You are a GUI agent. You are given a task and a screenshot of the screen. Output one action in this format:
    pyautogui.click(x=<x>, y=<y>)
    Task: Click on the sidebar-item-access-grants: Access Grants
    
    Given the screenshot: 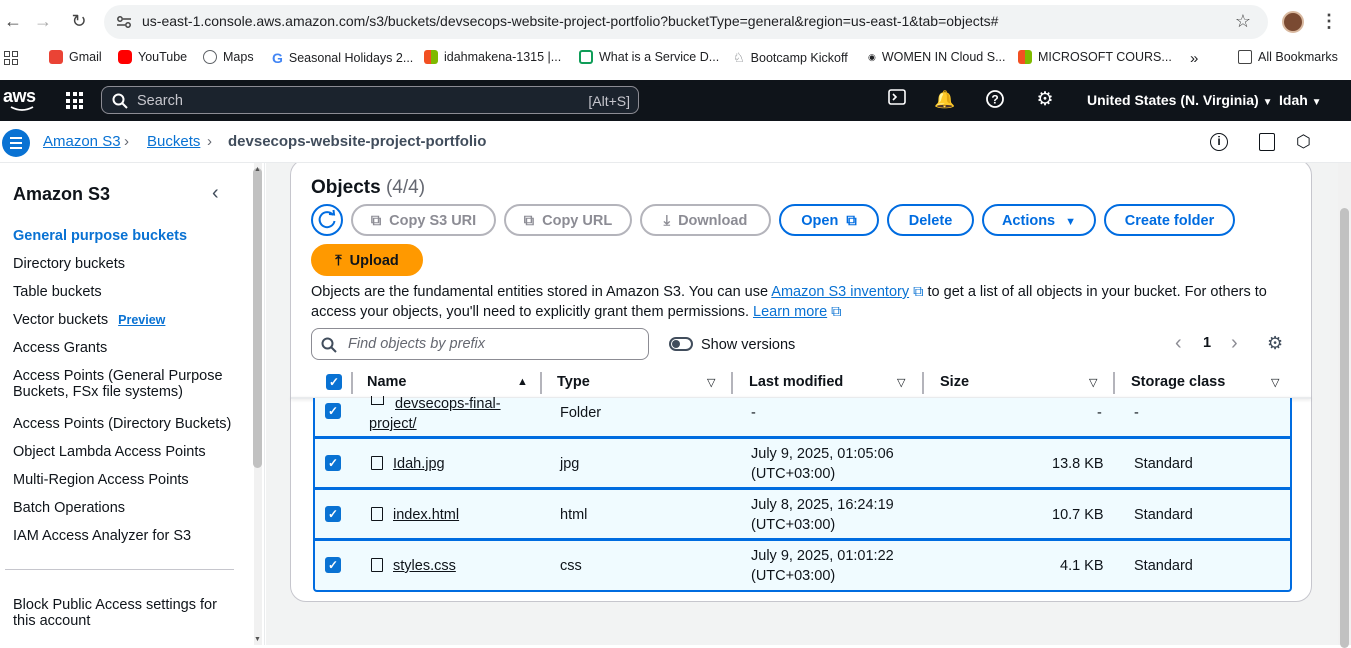 What is the action you would take?
    pyautogui.click(x=60, y=348)
    